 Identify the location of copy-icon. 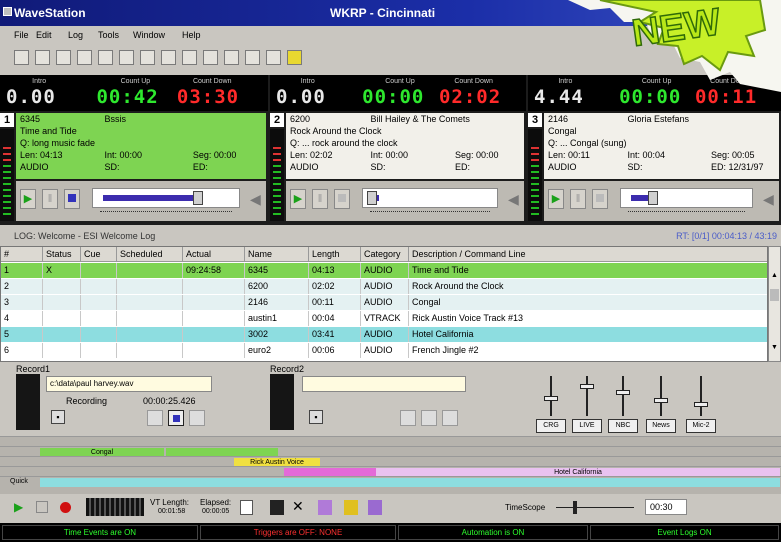
(126, 57).